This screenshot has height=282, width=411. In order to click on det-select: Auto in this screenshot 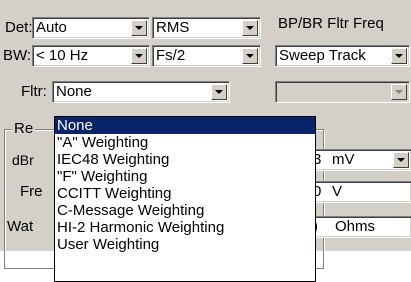, I will do `click(91, 28)`.